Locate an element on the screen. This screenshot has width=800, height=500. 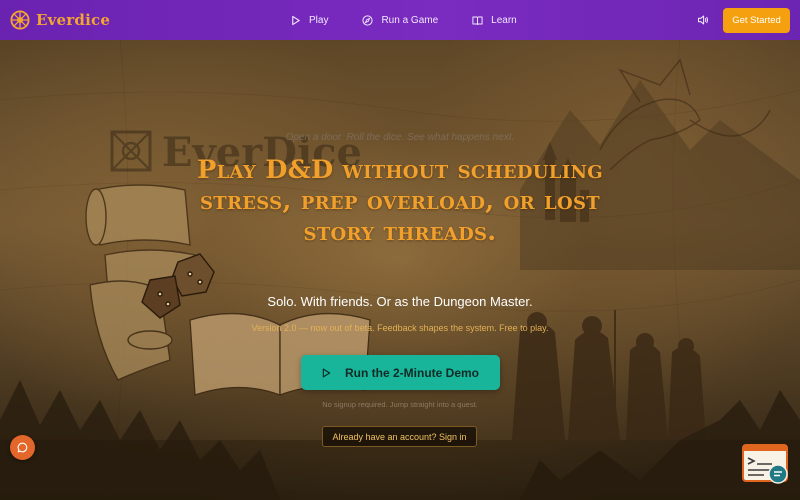
compass-icon is located at coordinates (368, 20).